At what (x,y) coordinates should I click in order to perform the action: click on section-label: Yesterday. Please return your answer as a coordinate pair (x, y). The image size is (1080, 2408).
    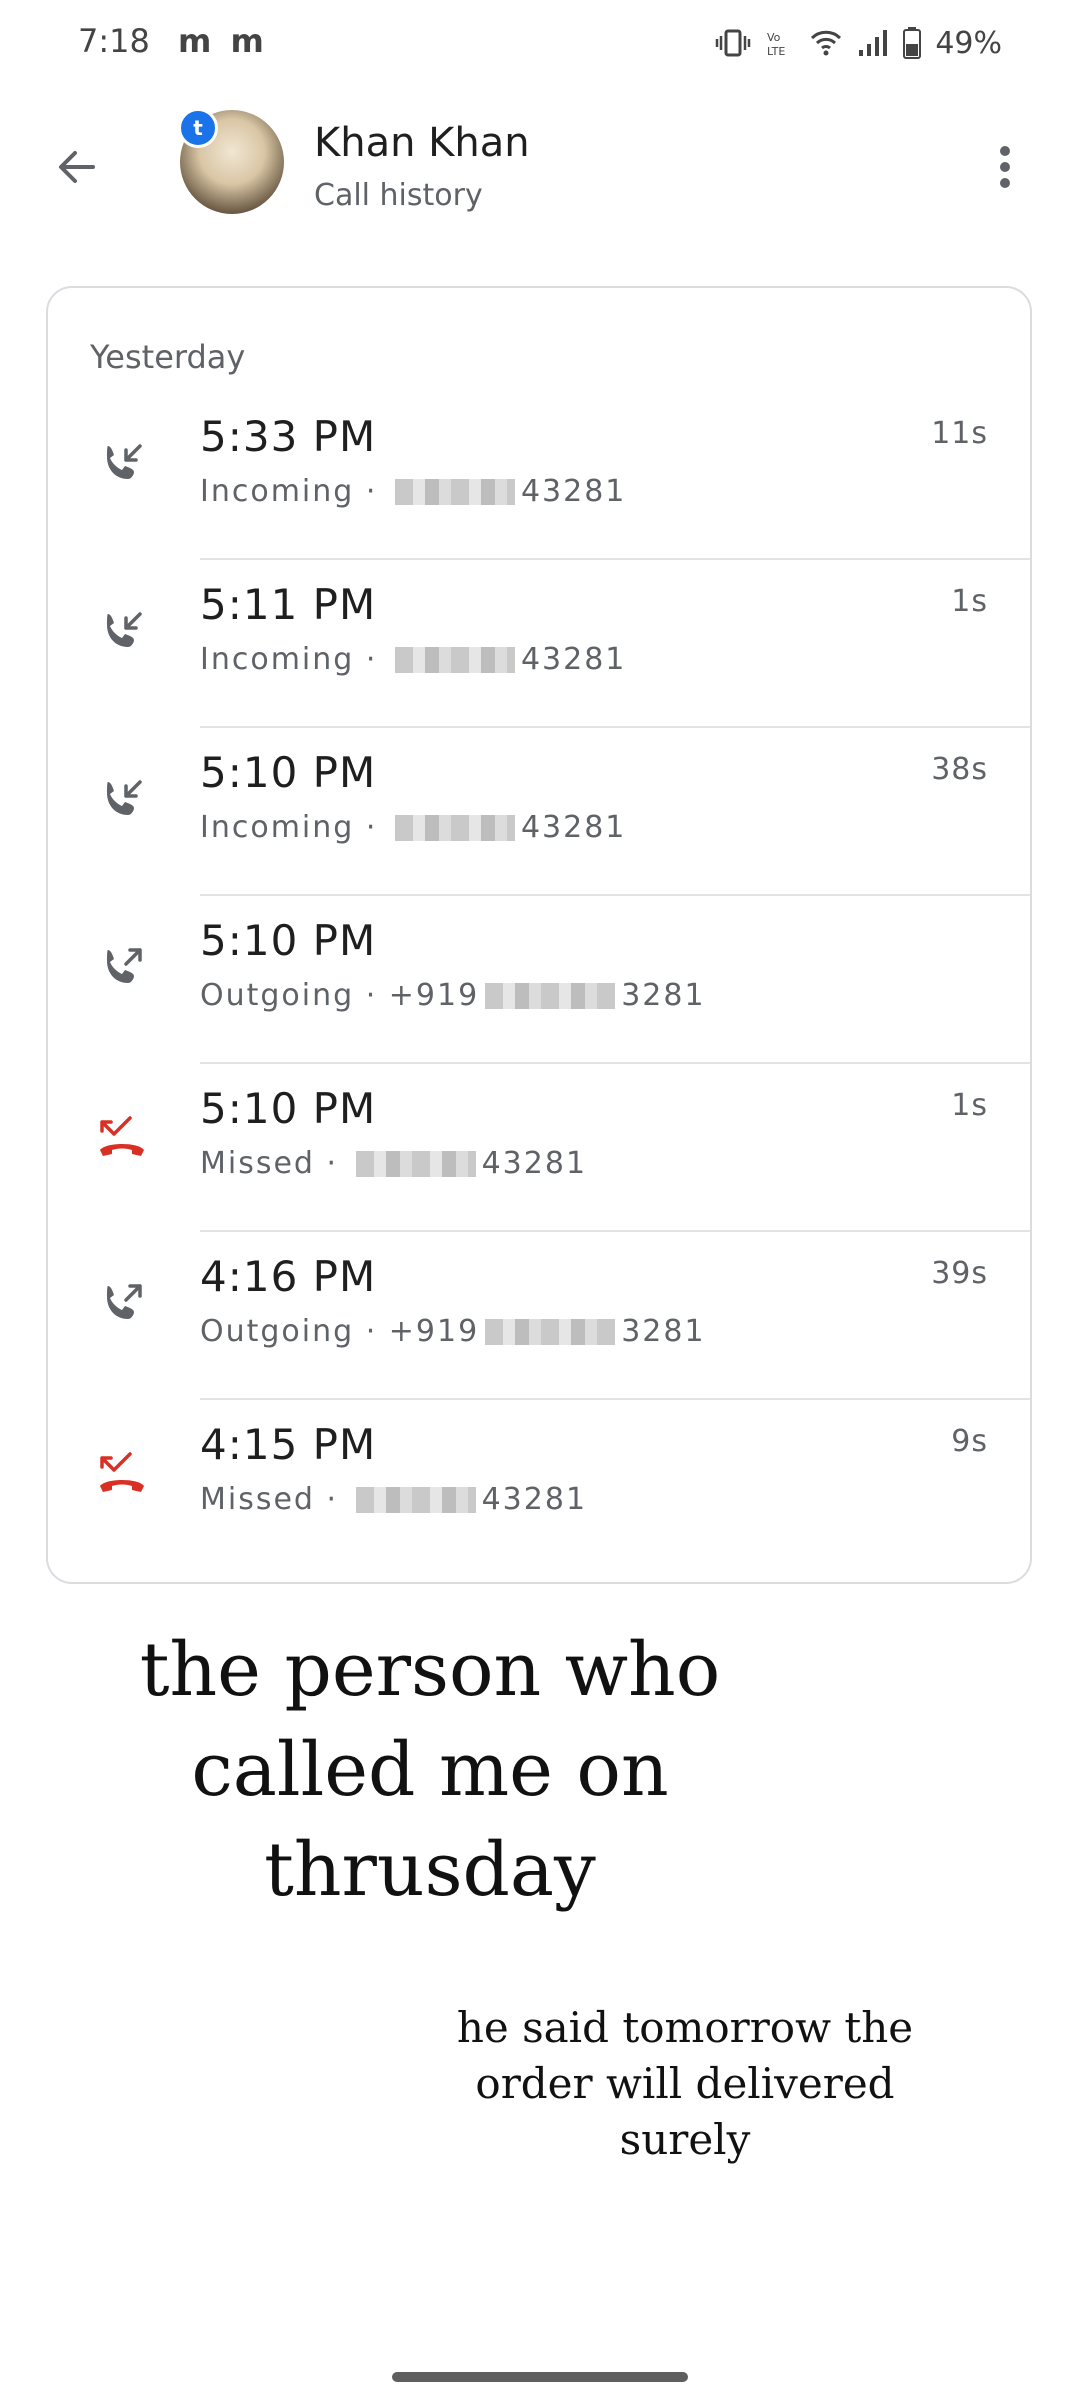
    Looking at the image, I should click on (168, 357).